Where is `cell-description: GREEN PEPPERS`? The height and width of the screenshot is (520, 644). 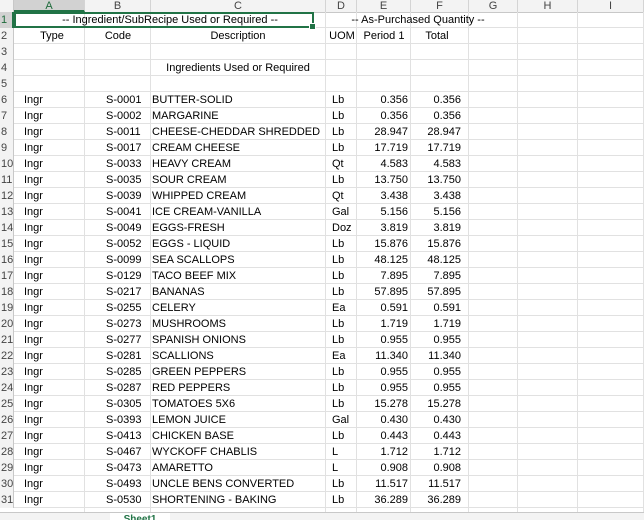
cell-description: GREEN PEPPERS is located at coordinates (239, 372).